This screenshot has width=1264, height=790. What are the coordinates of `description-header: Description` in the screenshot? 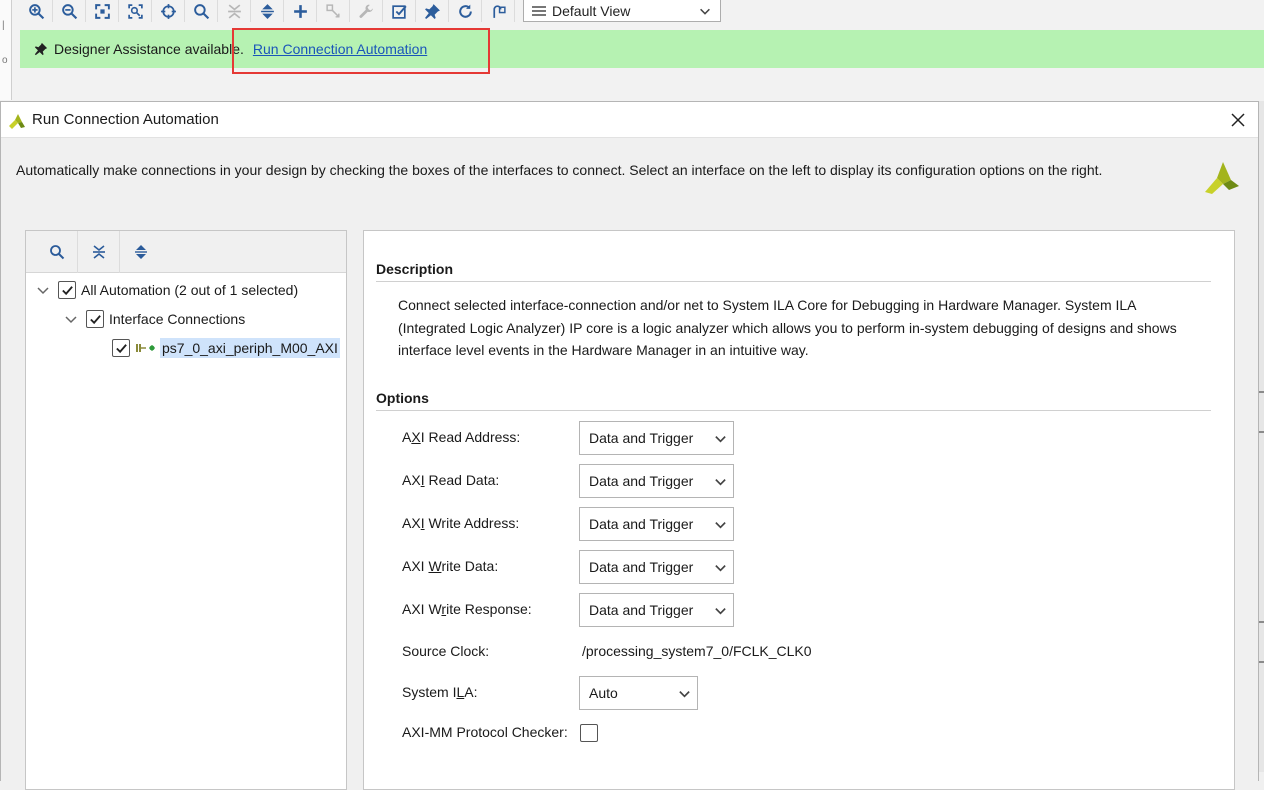 It's located at (415, 269).